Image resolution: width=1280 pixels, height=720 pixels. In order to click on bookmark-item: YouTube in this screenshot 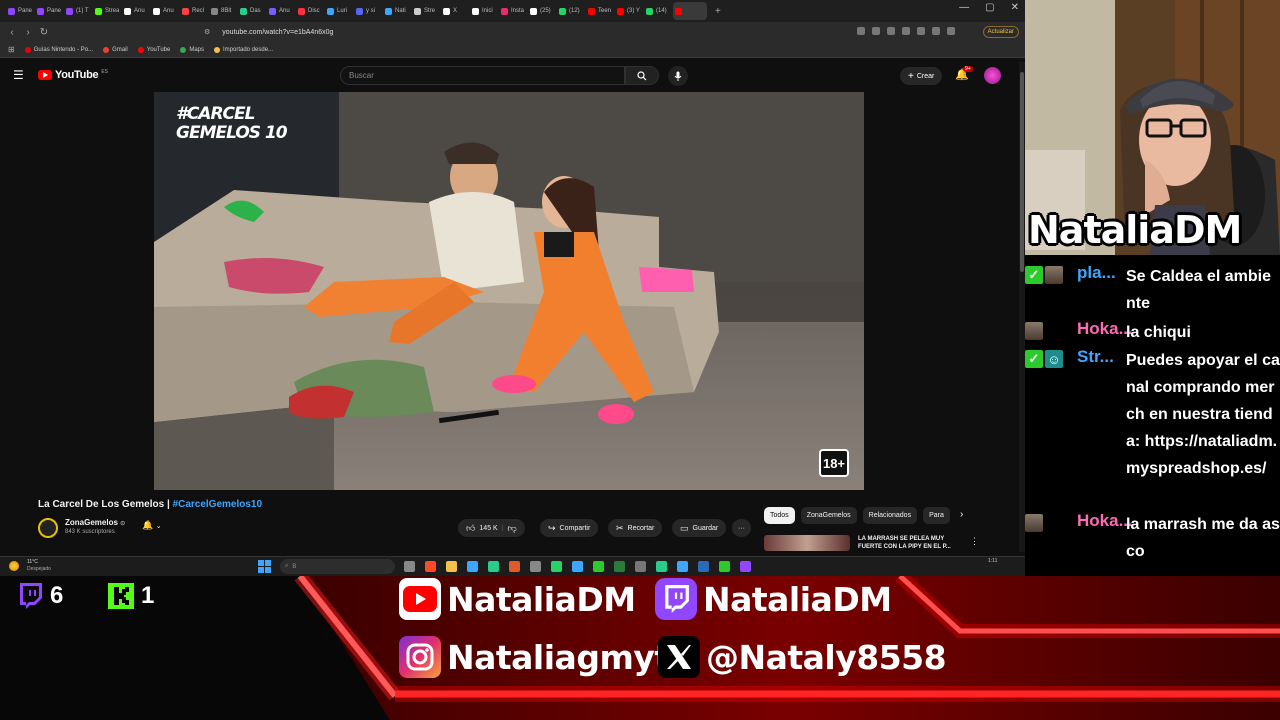, I will do `click(153, 49)`.